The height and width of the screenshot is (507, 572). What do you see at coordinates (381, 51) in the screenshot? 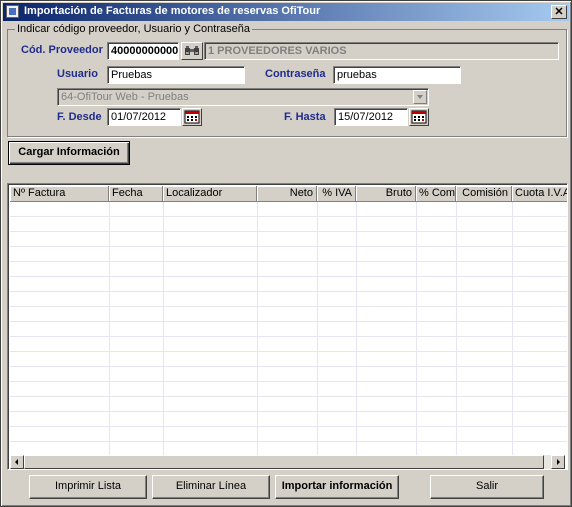
I see `proveedor-name-field: 1 PROVEEDORES VARIOS` at bounding box center [381, 51].